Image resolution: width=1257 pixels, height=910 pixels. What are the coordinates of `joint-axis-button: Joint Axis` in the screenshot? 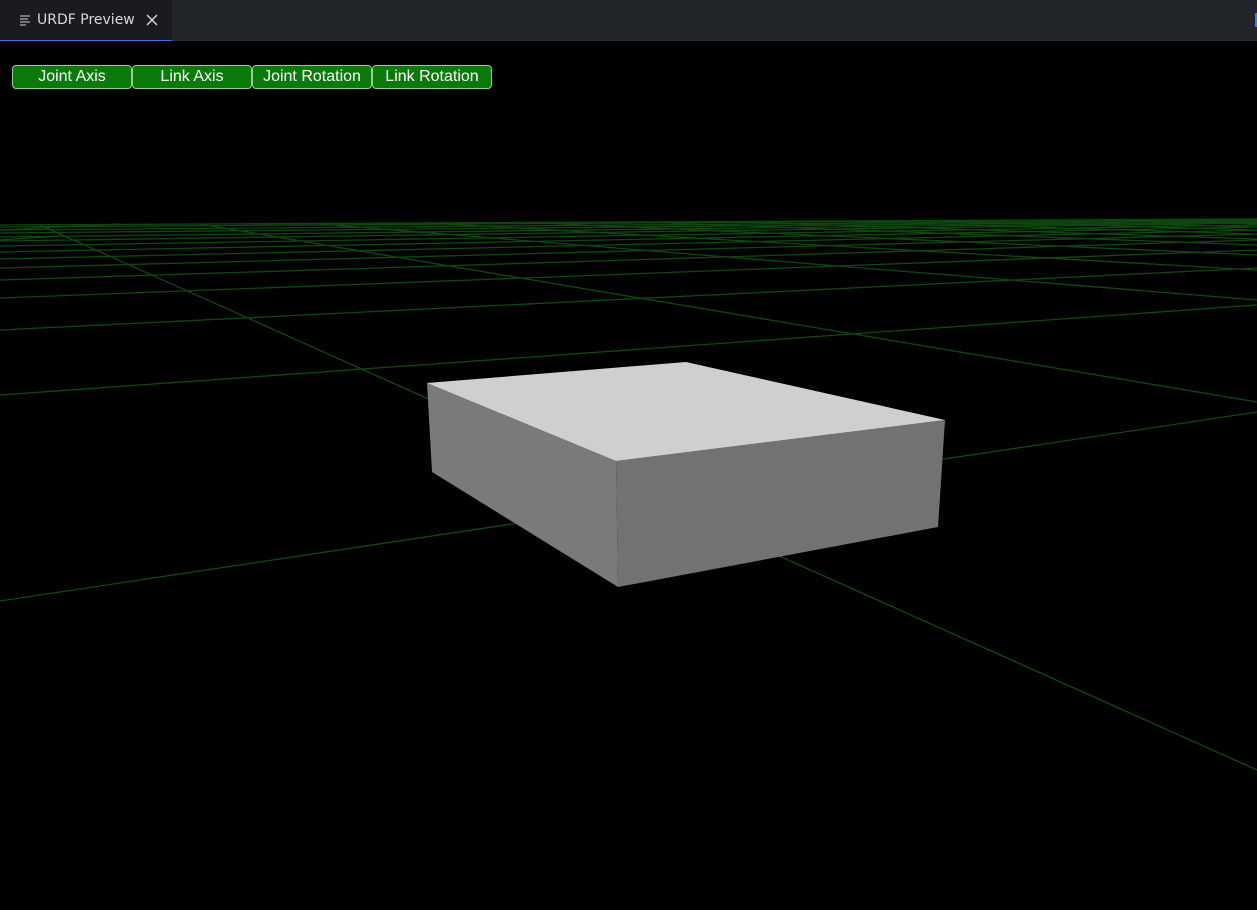 It's located at (72, 77).